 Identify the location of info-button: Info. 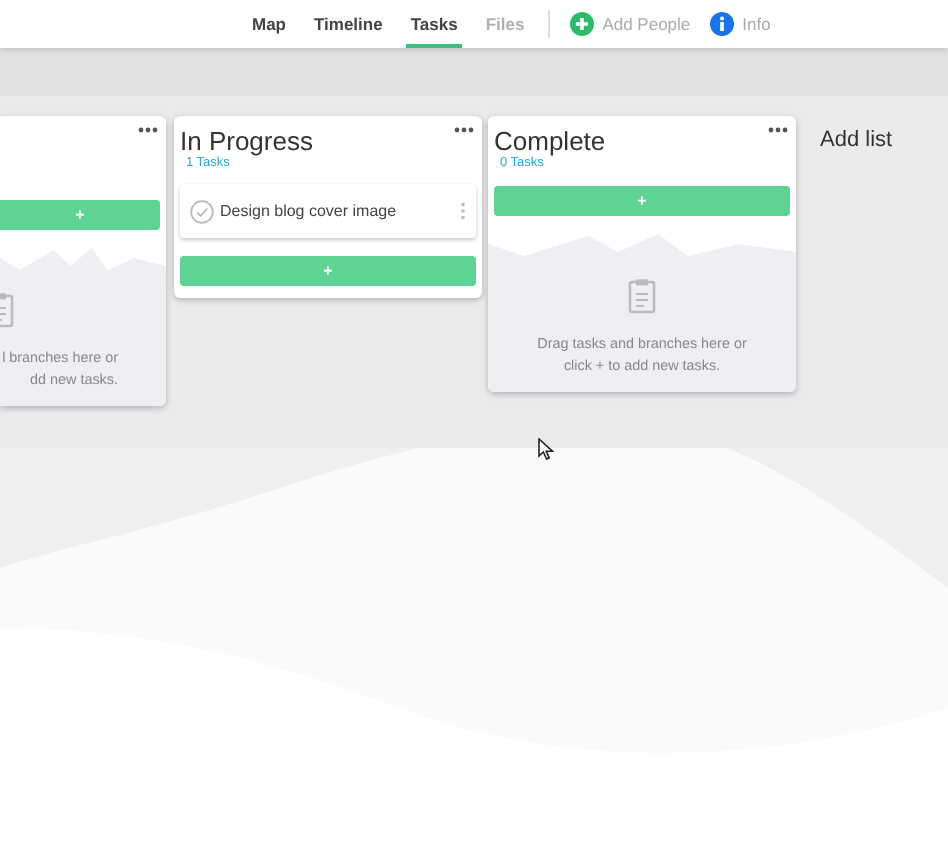
(740, 24).